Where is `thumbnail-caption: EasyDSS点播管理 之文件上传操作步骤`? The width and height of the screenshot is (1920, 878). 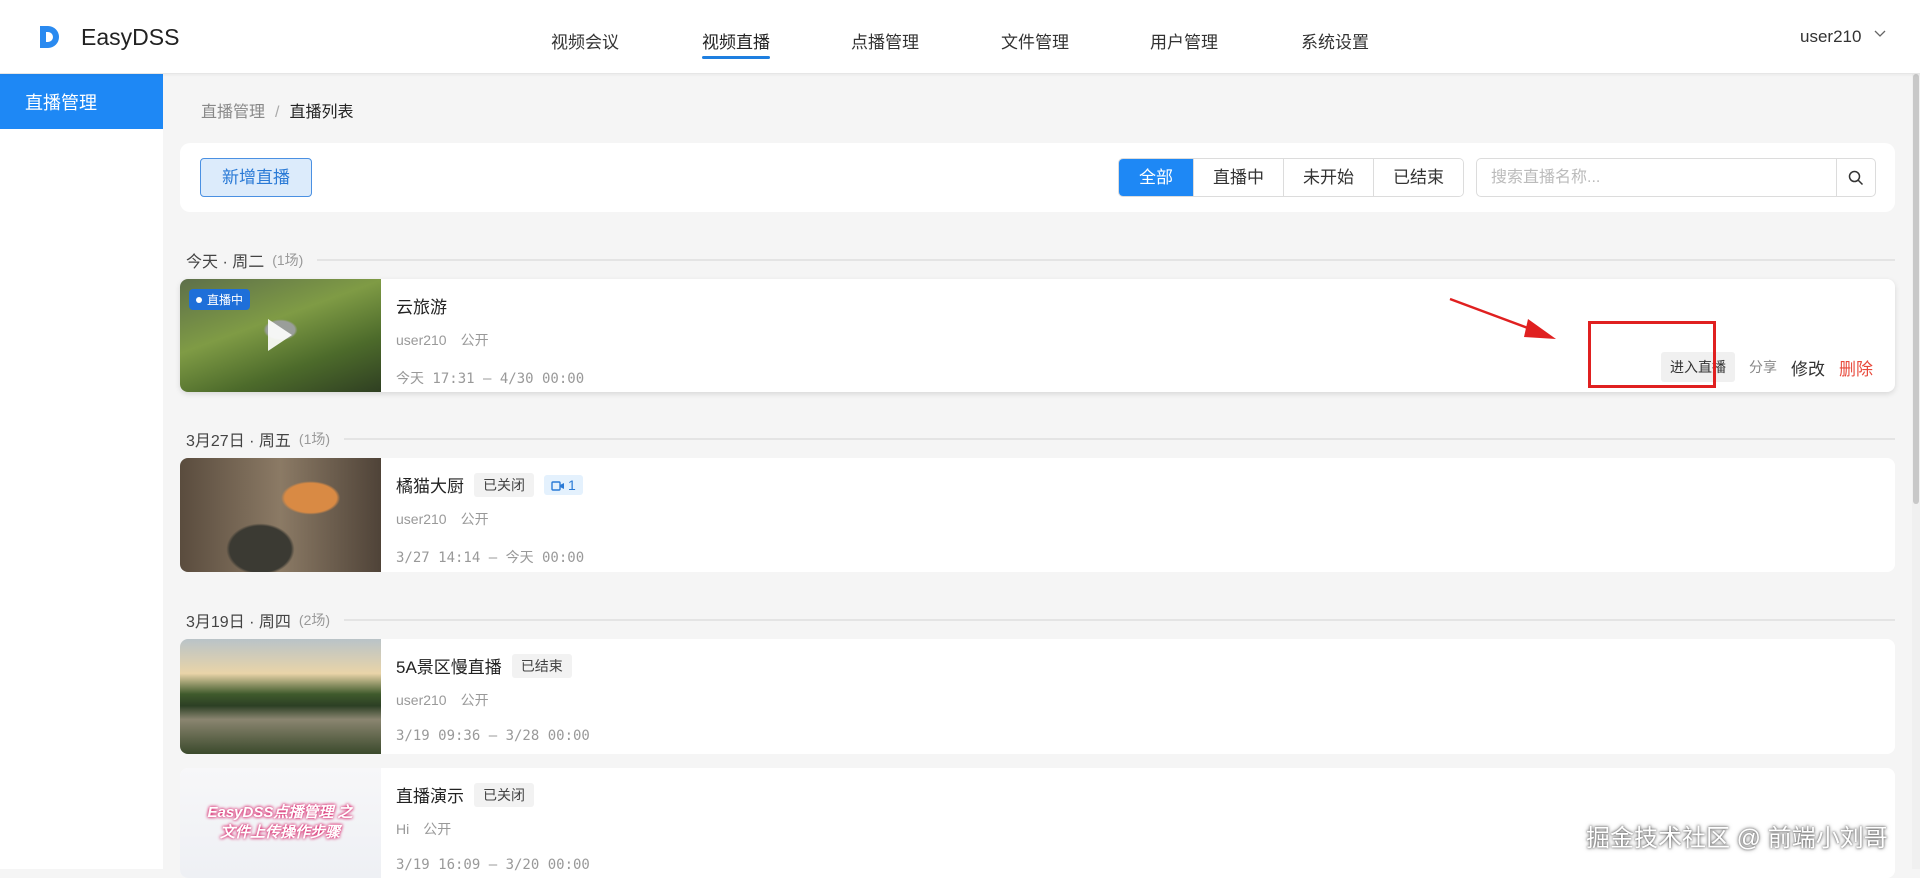 thumbnail-caption: EasyDSS点播管理 之文件上传操作步骤 is located at coordinates (280, 822).